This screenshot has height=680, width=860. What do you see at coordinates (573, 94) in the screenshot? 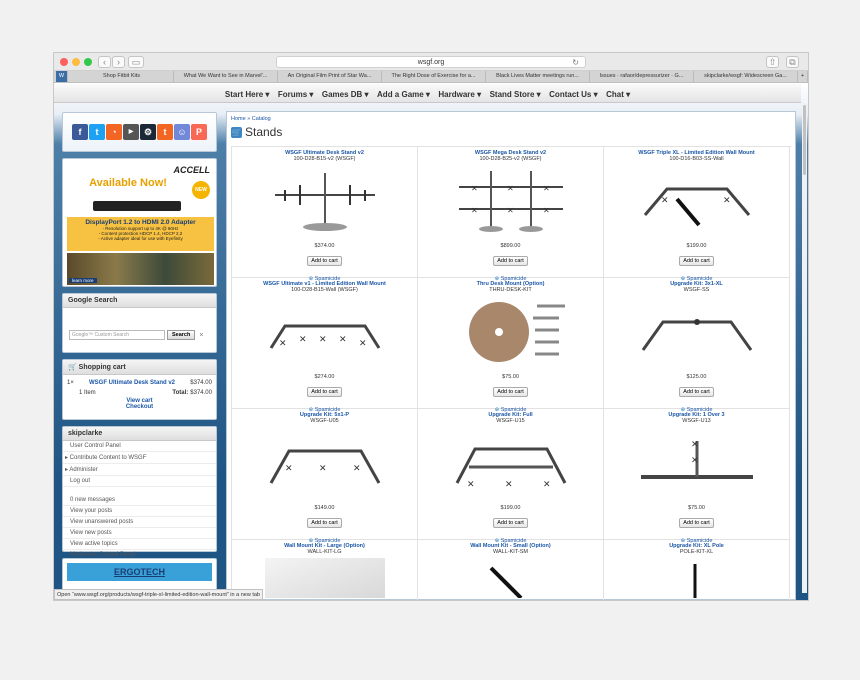
I see `nav-contact-us: Contact Us ▾` at bounding box center [573, 94].